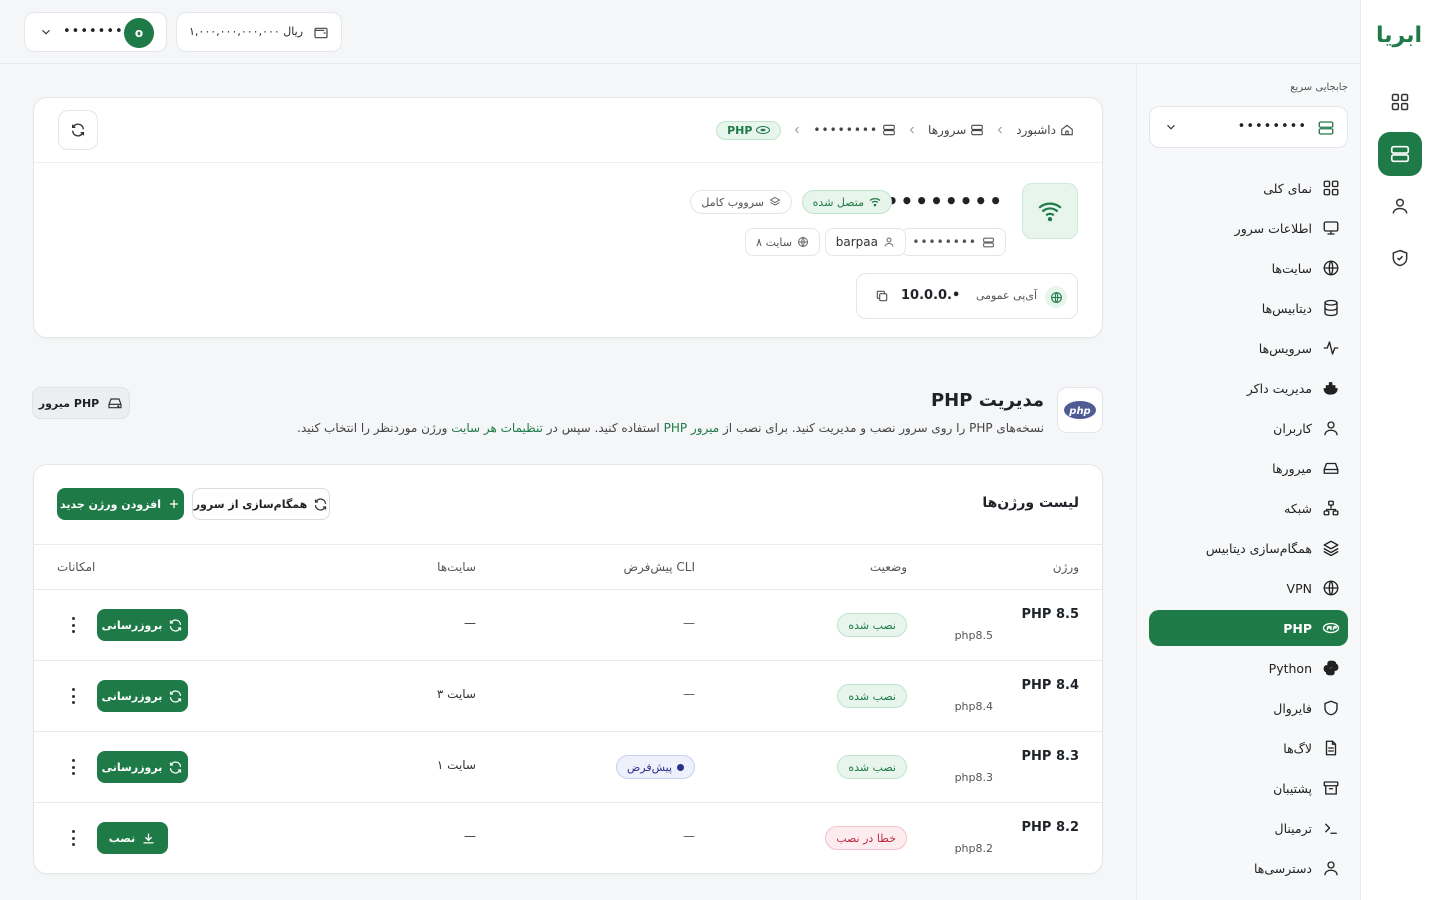  Describe the element at coordinates (1000, 130) in the screenshot. I see `chevron-left-icon` at that location.